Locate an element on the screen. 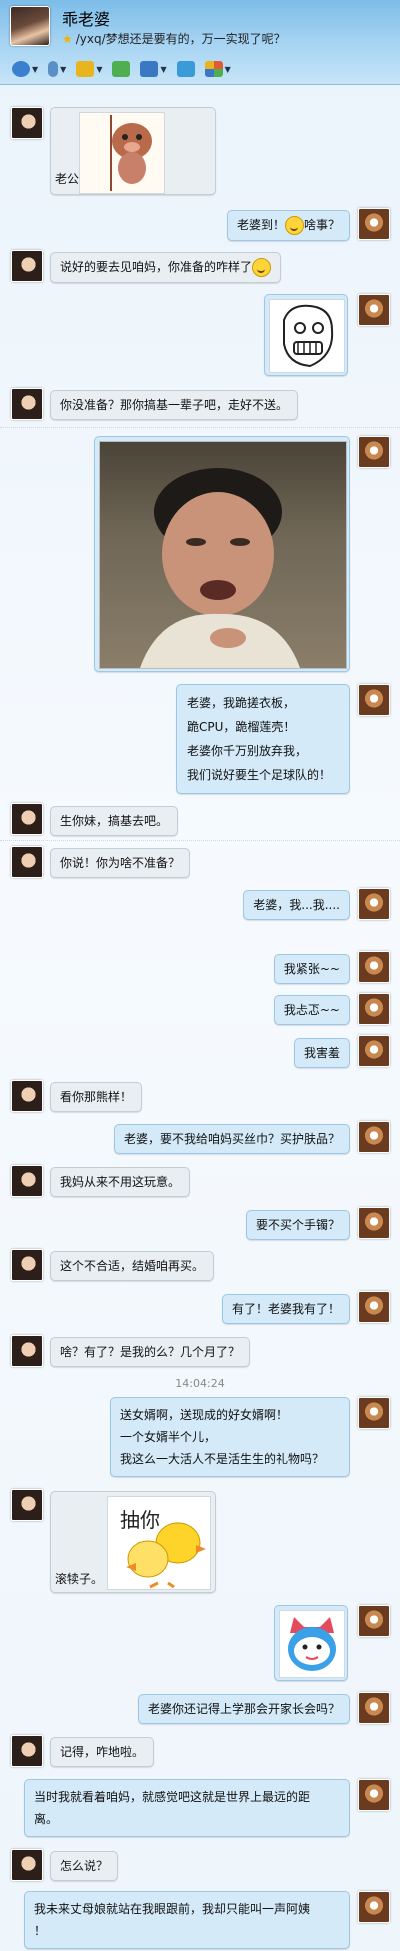 Image resolution: width=400 pixels, height=1951 pixels. cat-sticker is located at coordinates (312, 1644).